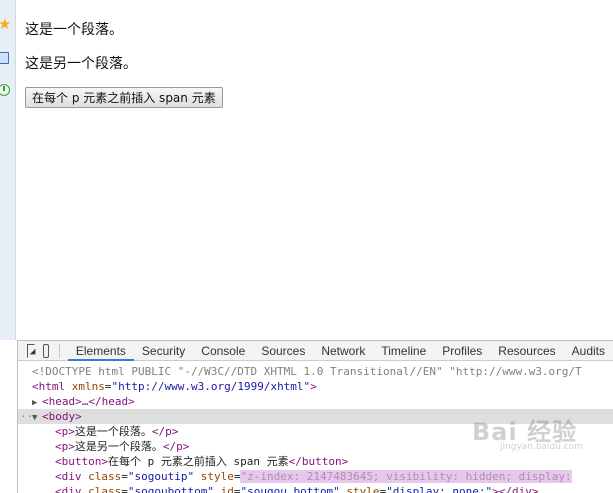 The height and width of the screenshot is (493, 613). What do you see at coordinates (217, 476) in the screenshot?
I see `div1-style-attr: style` at bounding box center [217, 476].